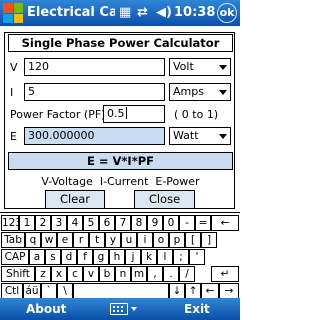 The height and width of the screenshot is (320, 320). Describe the element at coordinates (94, 136) in the screenshot. I see `energy-output: 300.000000` at that location.